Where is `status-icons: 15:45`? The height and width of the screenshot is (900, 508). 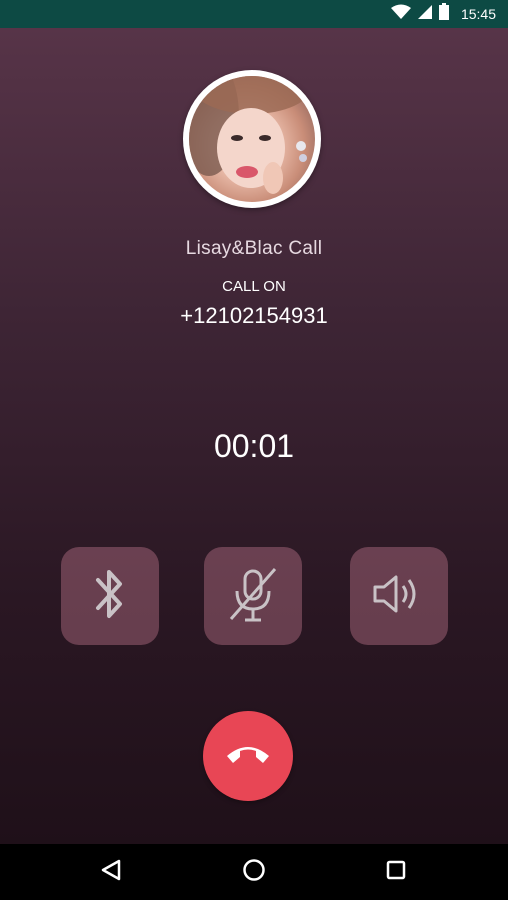 status-icons: 15:45 is located at coordinates (443, 14).